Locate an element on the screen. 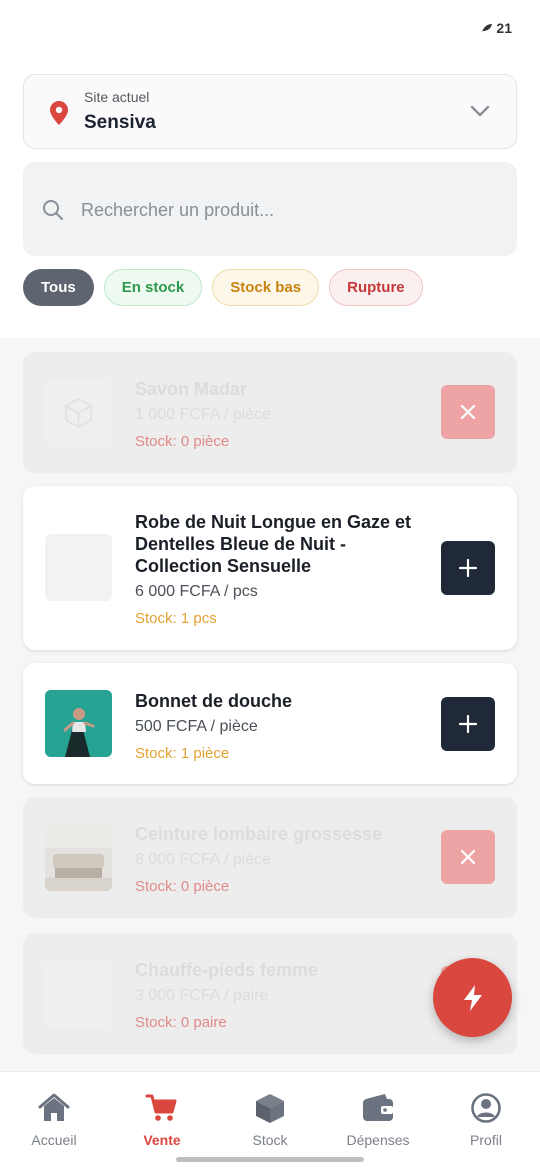  site-label: Site actuel is located at coordinates (117, 97).